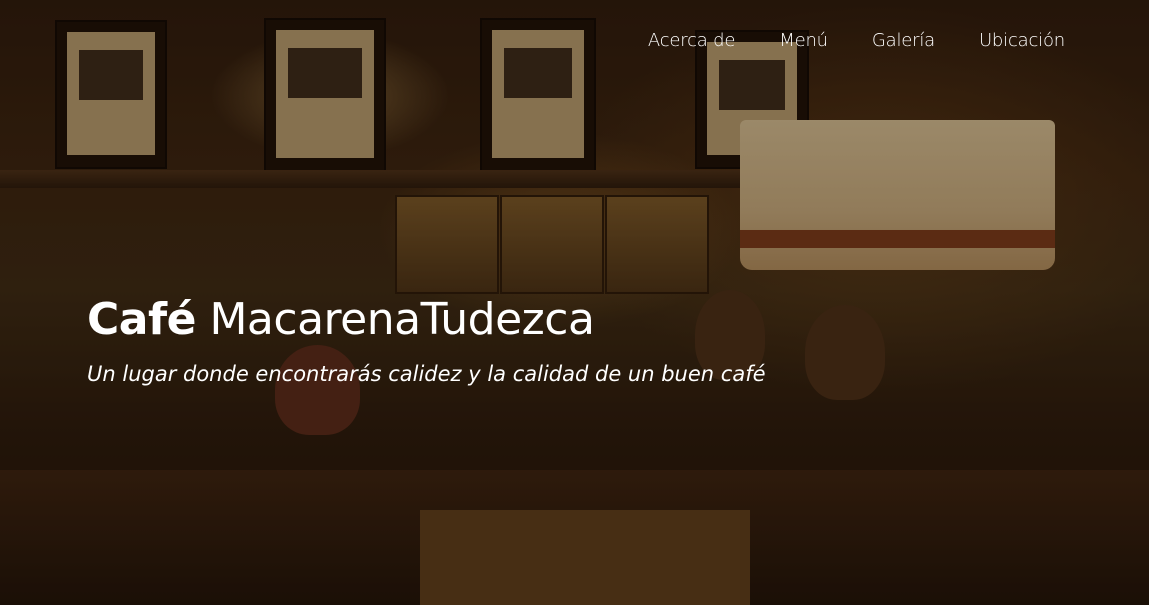 The width and height of the screenshot is (1149, 605). Describe the element at coordinates (141, 319) in the screenshot. I see `title-bold-part: Café` at that location.